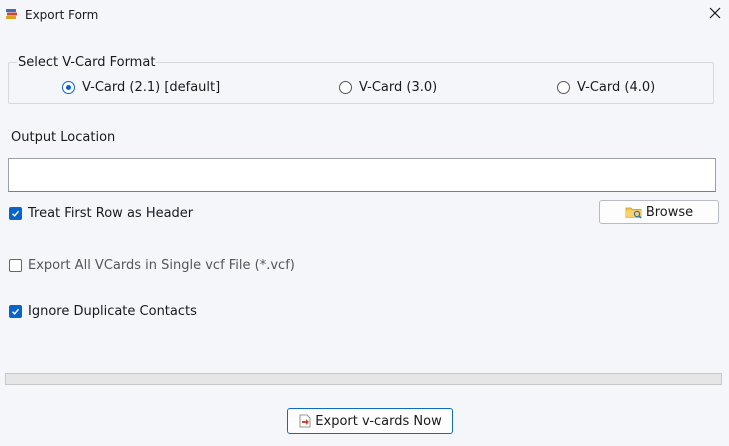 Image resolution: width=729 pixels, height=446 pixels. I want to click on radio-vcard-2-1: V-Card (2.1) [default], so click(141, 87).